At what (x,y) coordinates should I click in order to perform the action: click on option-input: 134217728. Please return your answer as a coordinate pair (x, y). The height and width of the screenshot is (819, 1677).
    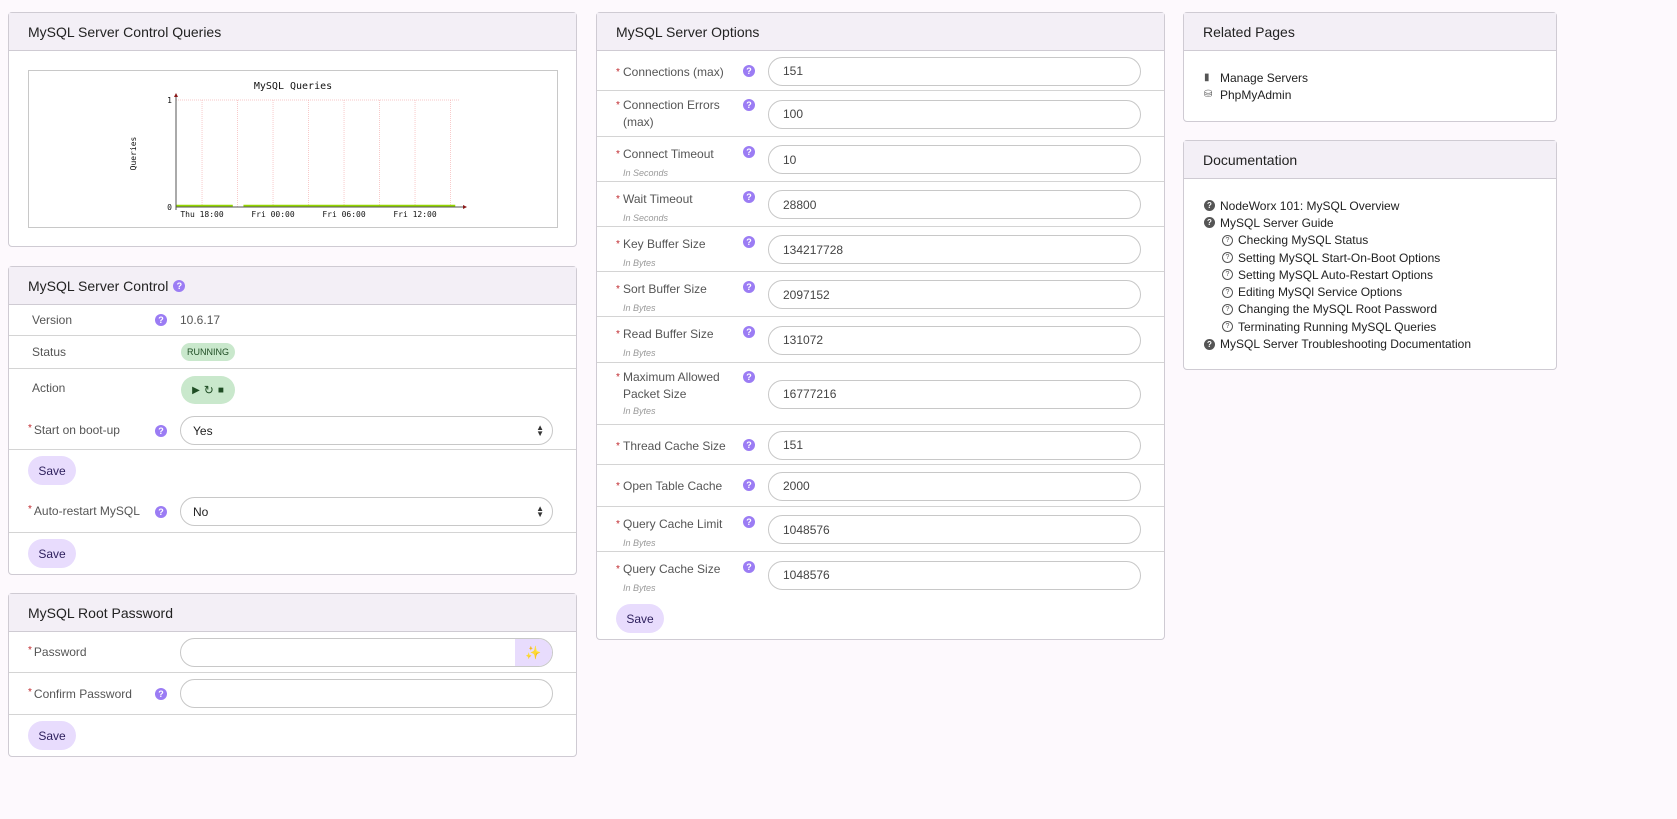
    Looking at the image, I should click on (954, 249).